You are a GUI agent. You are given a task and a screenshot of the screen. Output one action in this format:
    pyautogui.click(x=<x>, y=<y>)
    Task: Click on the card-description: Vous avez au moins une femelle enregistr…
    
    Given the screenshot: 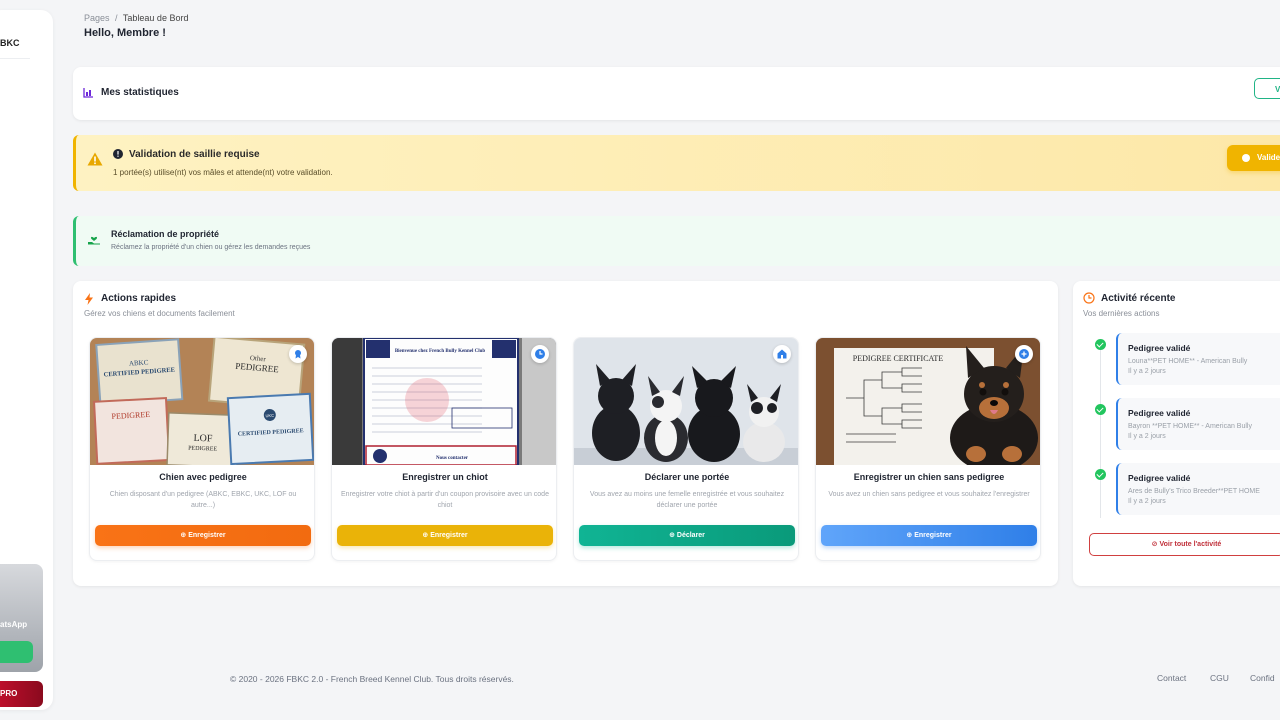 What is the action you would take?
    pyautogui.click(x=687, y=500)
    